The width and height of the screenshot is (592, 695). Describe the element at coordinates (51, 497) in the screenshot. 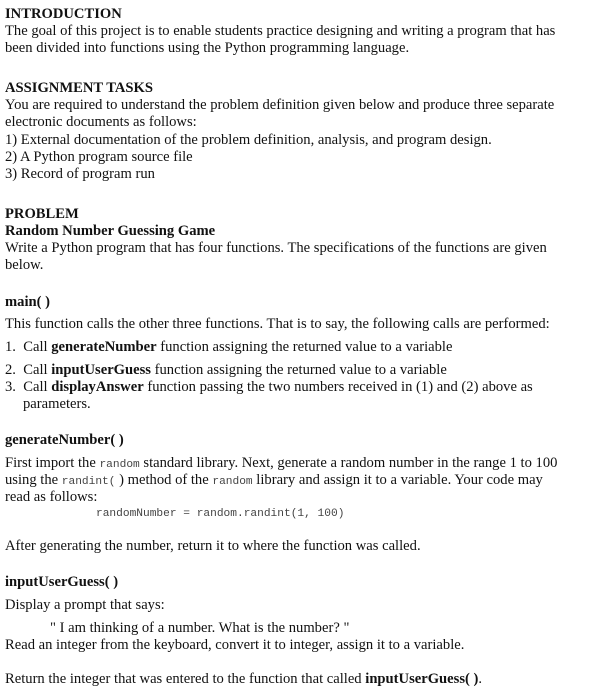

I see `generate-text-3: read as follows:` at that location.